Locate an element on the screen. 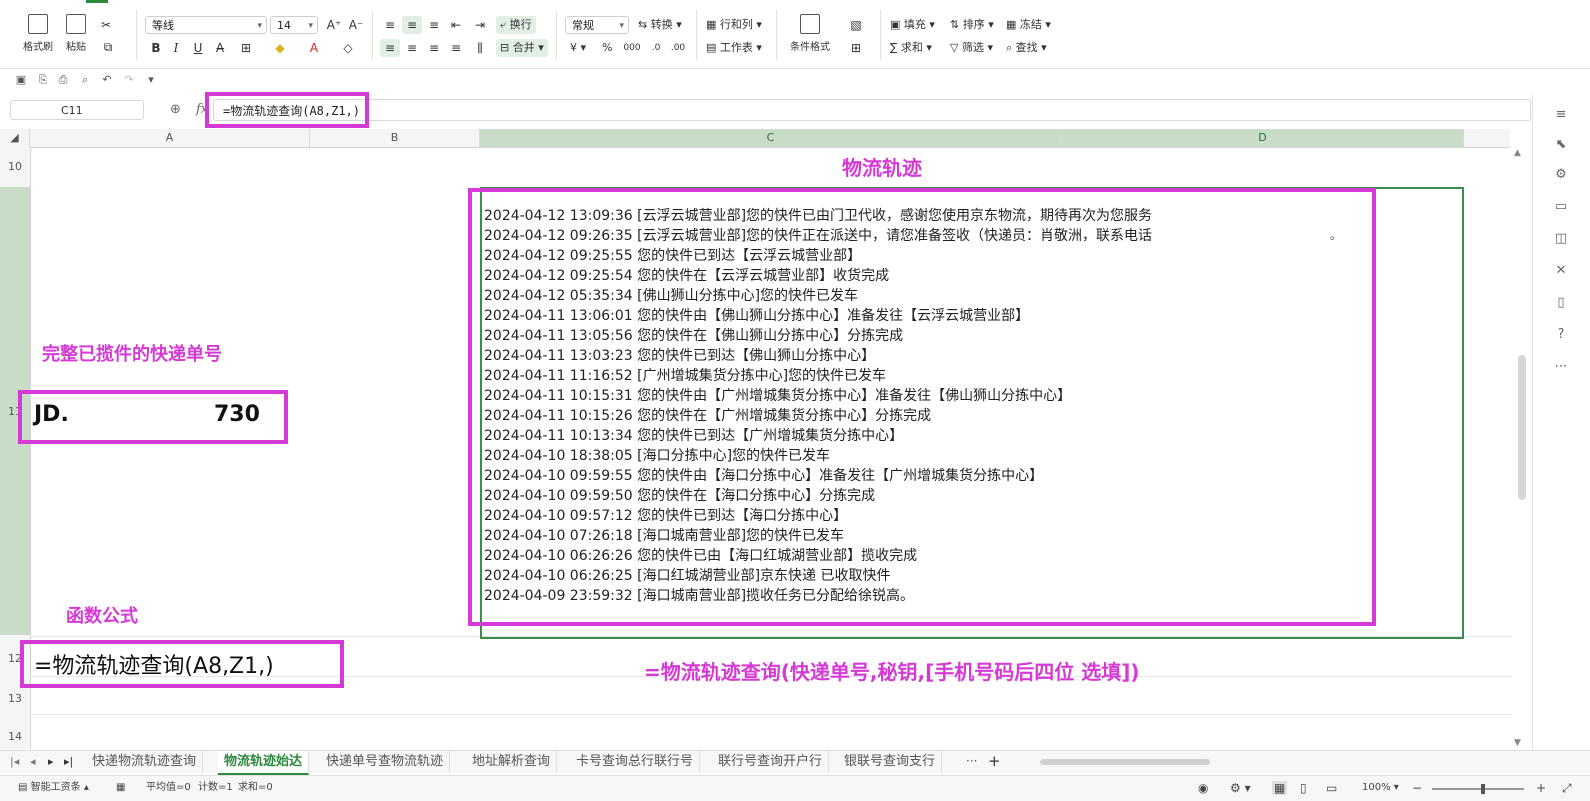 This screenshot has width=1590, height=801. tab-sheet-1: 快递物流轨迹查询 is located at coordinates (145, 762).